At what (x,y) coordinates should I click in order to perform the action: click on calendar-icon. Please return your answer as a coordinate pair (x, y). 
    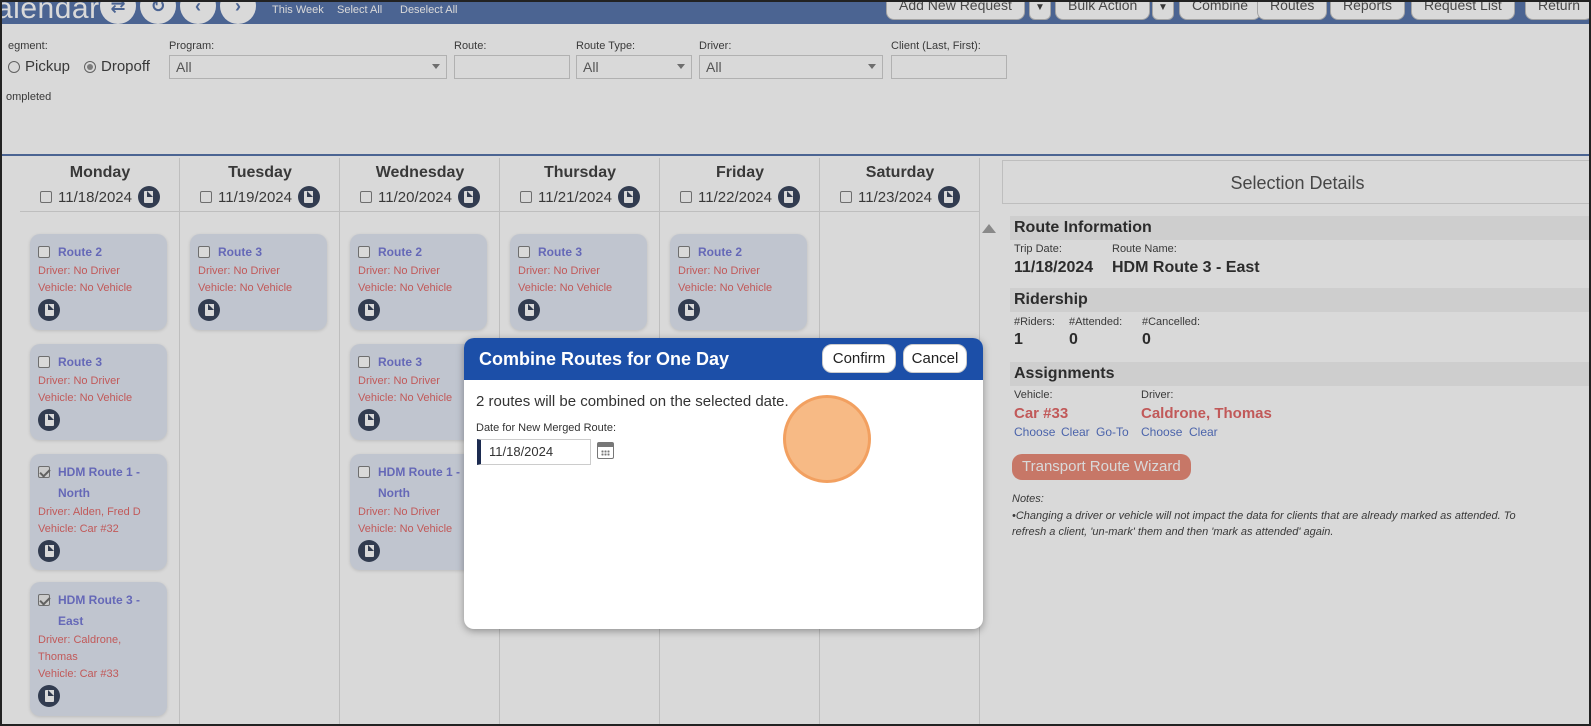
    Looking at the image, I should click on (605, 450).